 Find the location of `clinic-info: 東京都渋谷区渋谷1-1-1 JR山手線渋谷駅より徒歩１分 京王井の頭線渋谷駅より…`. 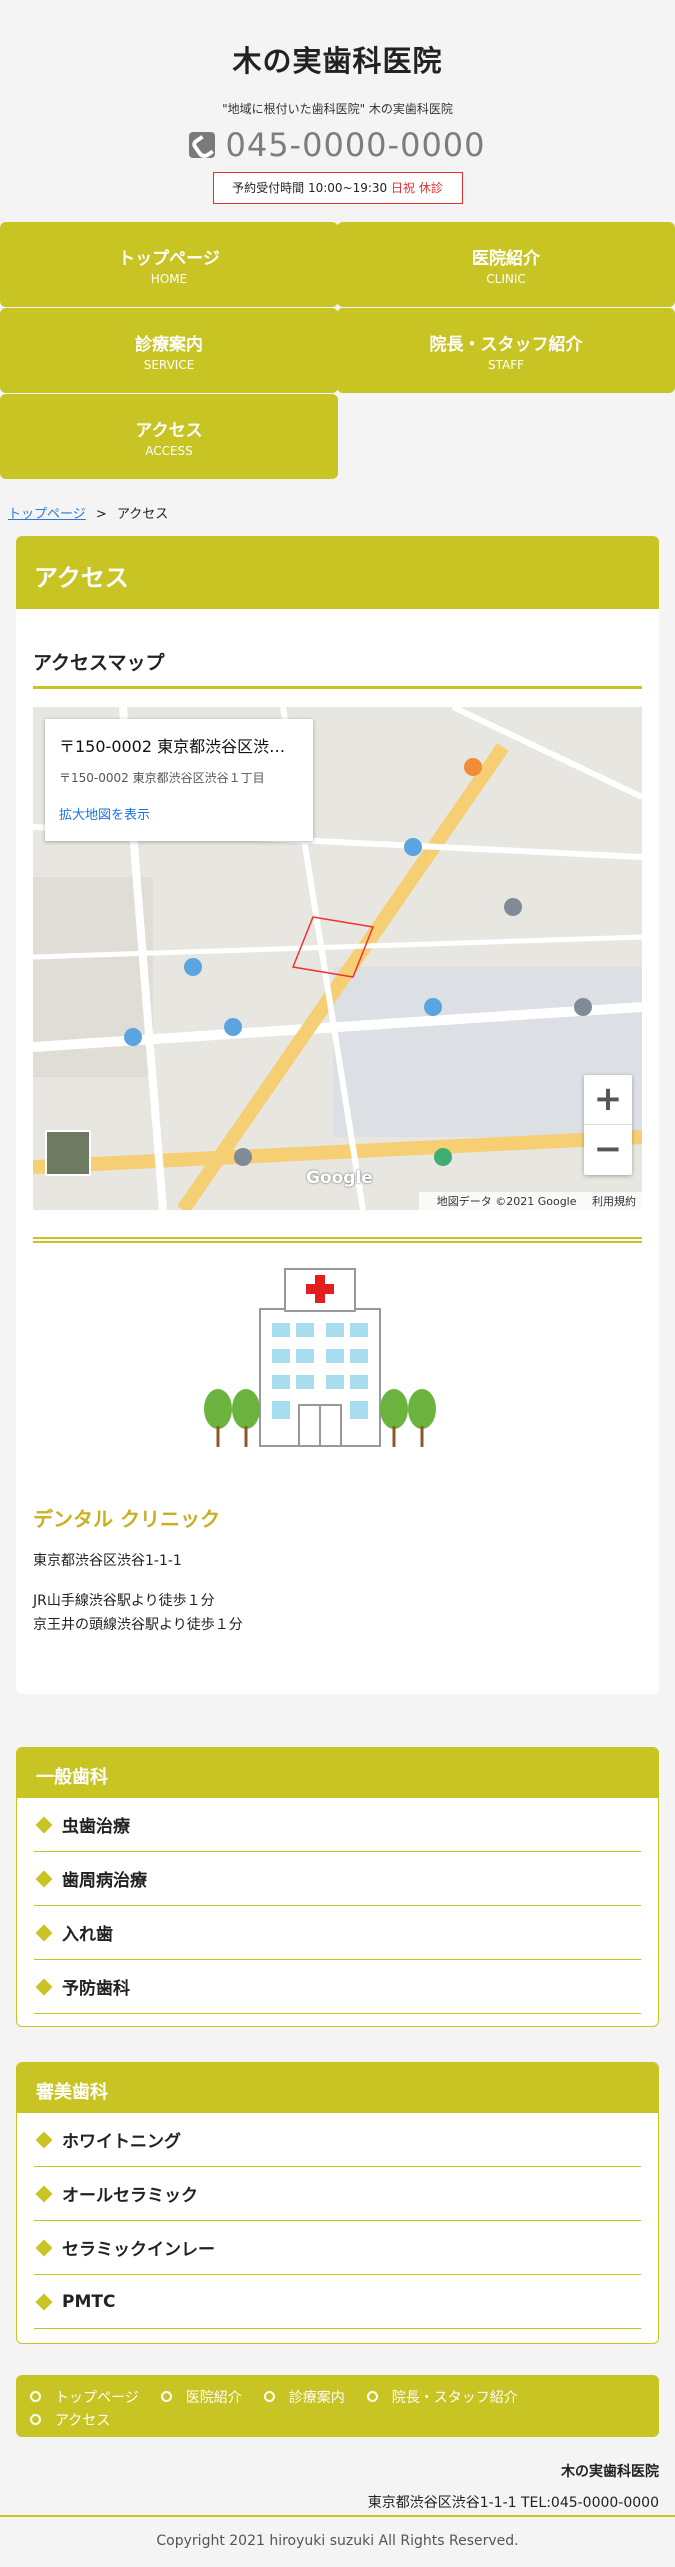

clinic-info: 東京都渋谷区渋谷1-1-1 JR山手線渋谷駅より徒歩１分 京王井の頭線渋谷駅より… is located at coordinates (138, 1593).